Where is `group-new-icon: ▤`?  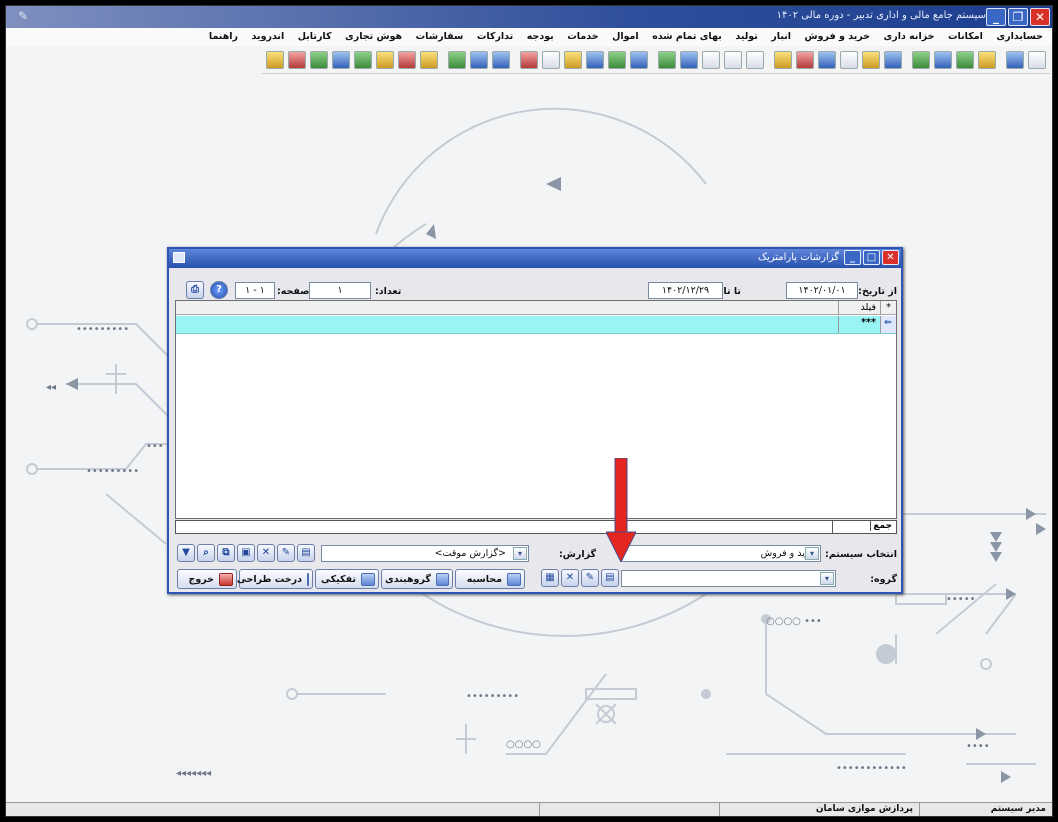 group-new-icon: ▤ is located at coordinates (610, 578).